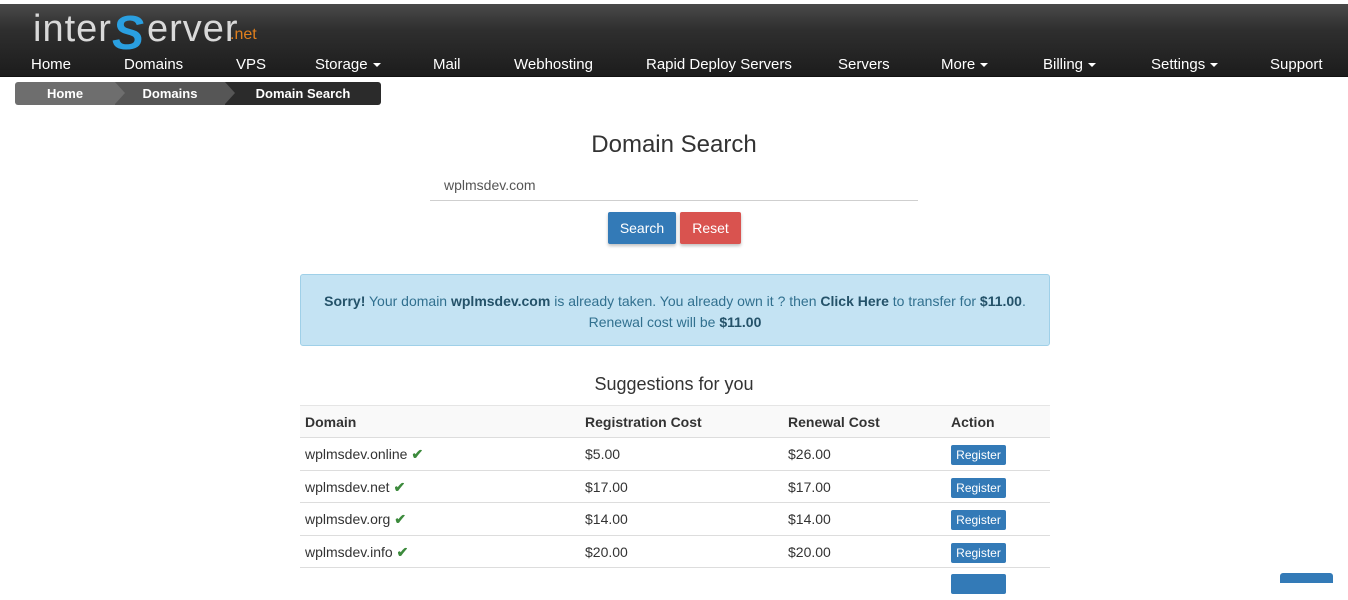 The image size is (1348, 600). What do you see at coordinates (348, 519) in the screenshot?
I see `domain-name: wplmsdev.org` at bounding box center [348, 519].